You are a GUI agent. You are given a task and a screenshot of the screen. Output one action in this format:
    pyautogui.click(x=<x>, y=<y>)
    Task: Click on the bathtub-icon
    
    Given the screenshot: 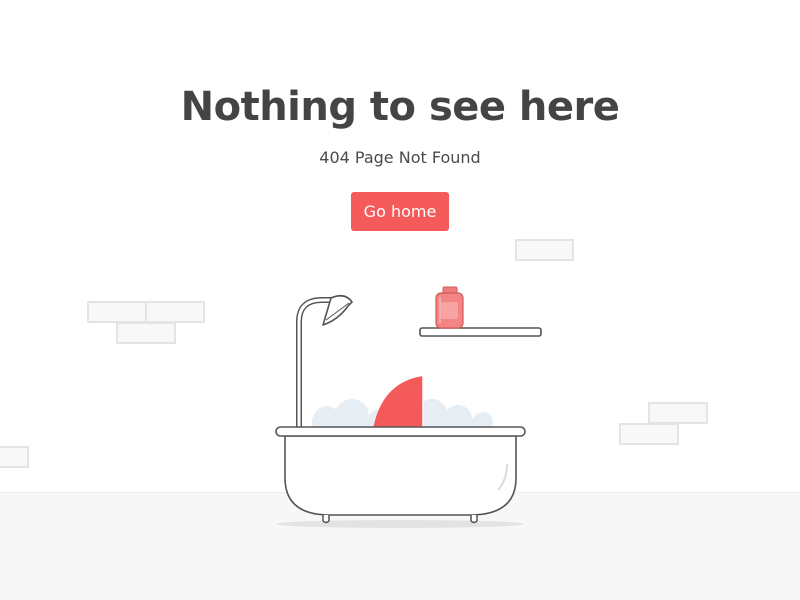 What is the action you would take?
    pyautogui.click(x=400, y=475)
    